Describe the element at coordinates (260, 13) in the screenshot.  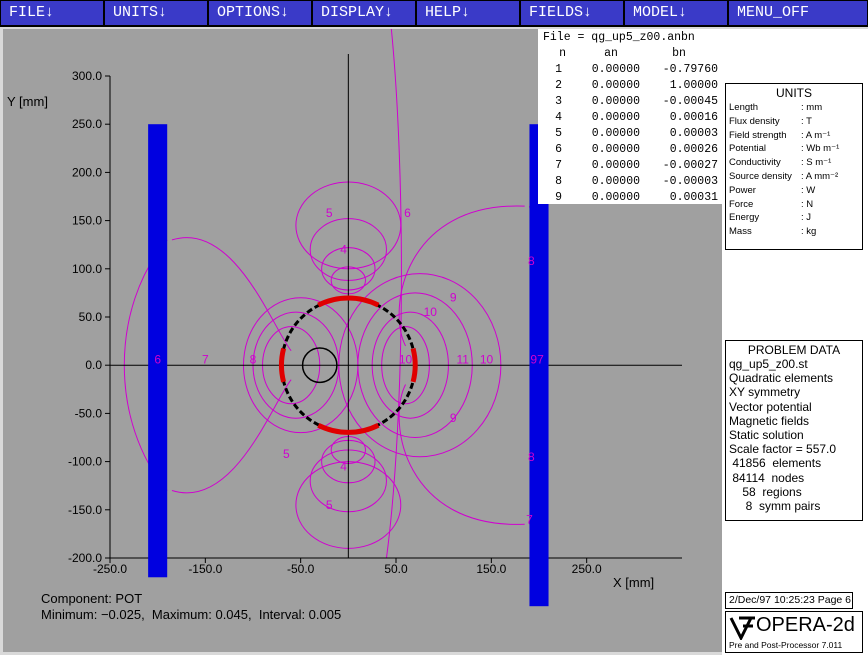
I see `menu-options: OPTIONS↓` at that location.